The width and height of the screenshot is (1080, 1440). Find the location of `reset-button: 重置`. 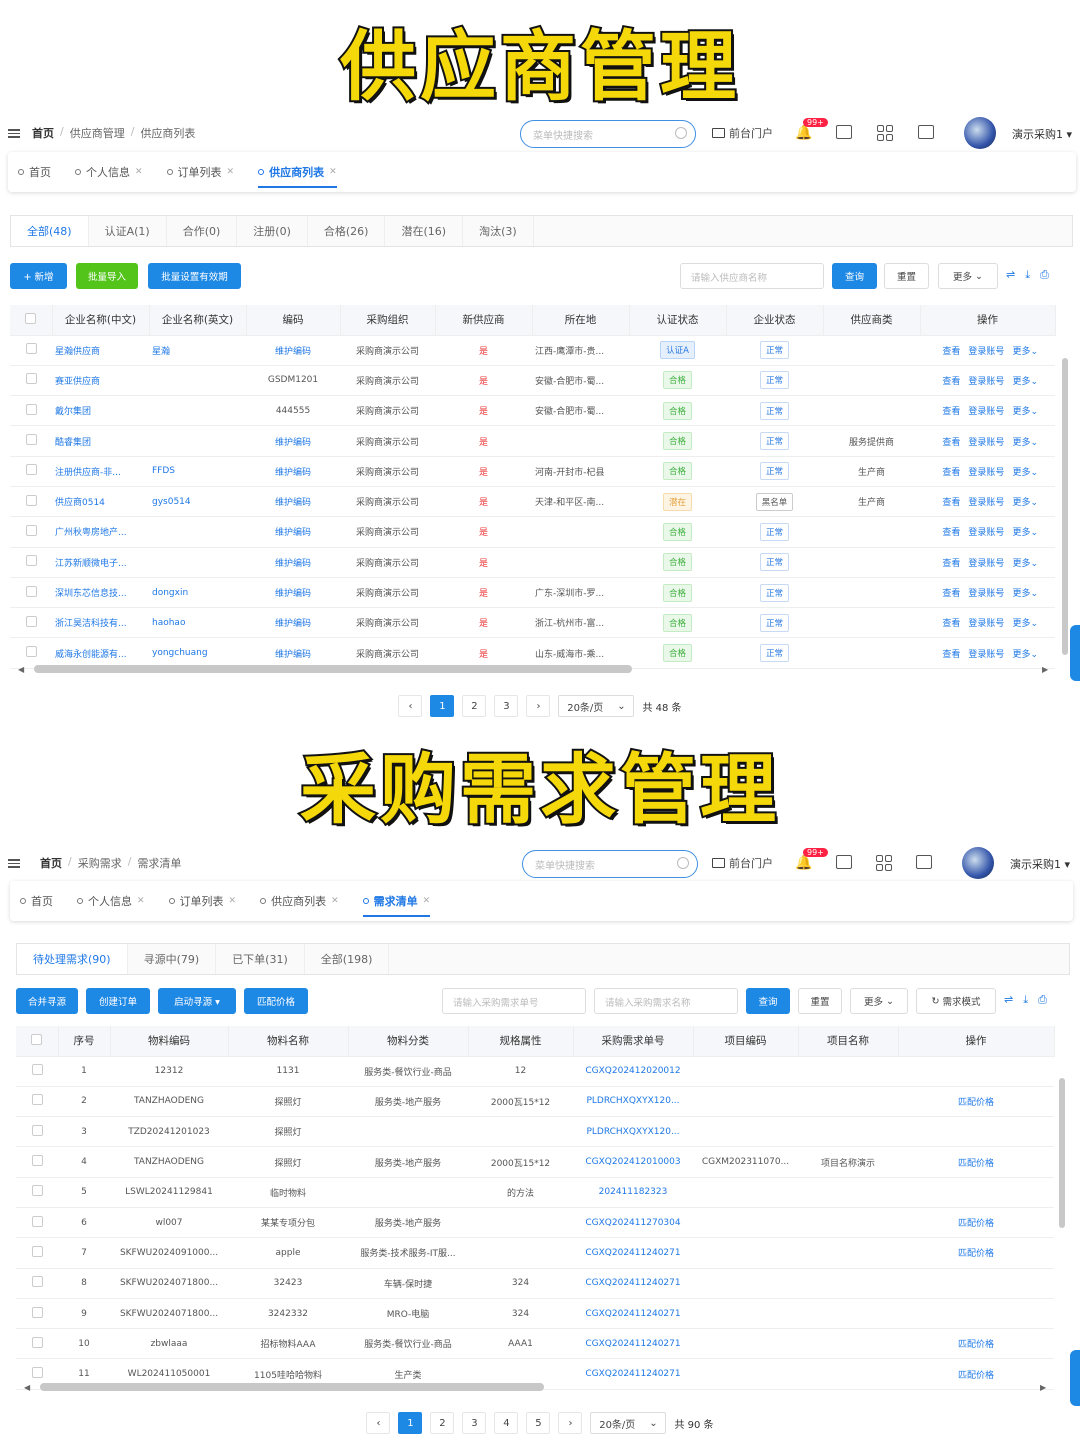

reset-button: 重置 is located at coordinates (820, 1001).